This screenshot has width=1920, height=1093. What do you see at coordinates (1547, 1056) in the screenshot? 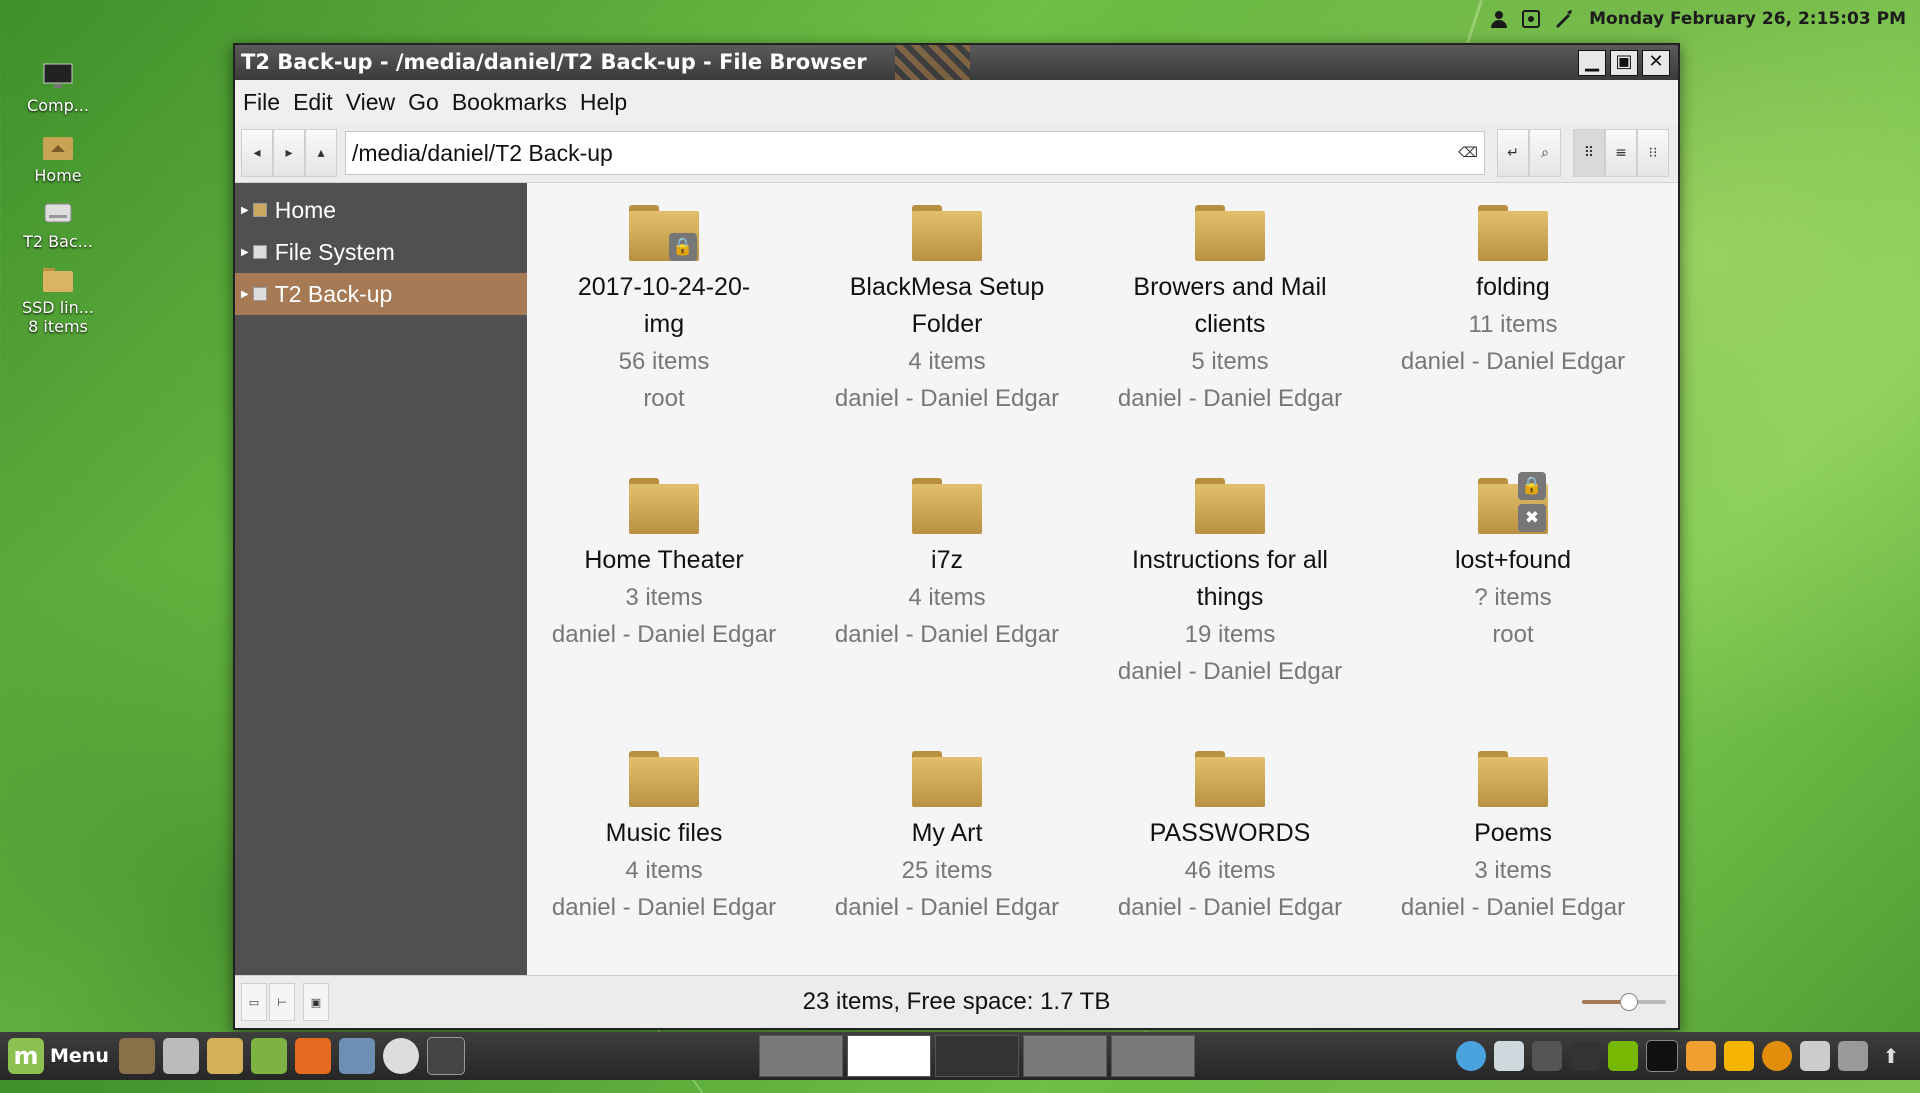
I see `chat-icon` at bounding box center [1547, 1056].